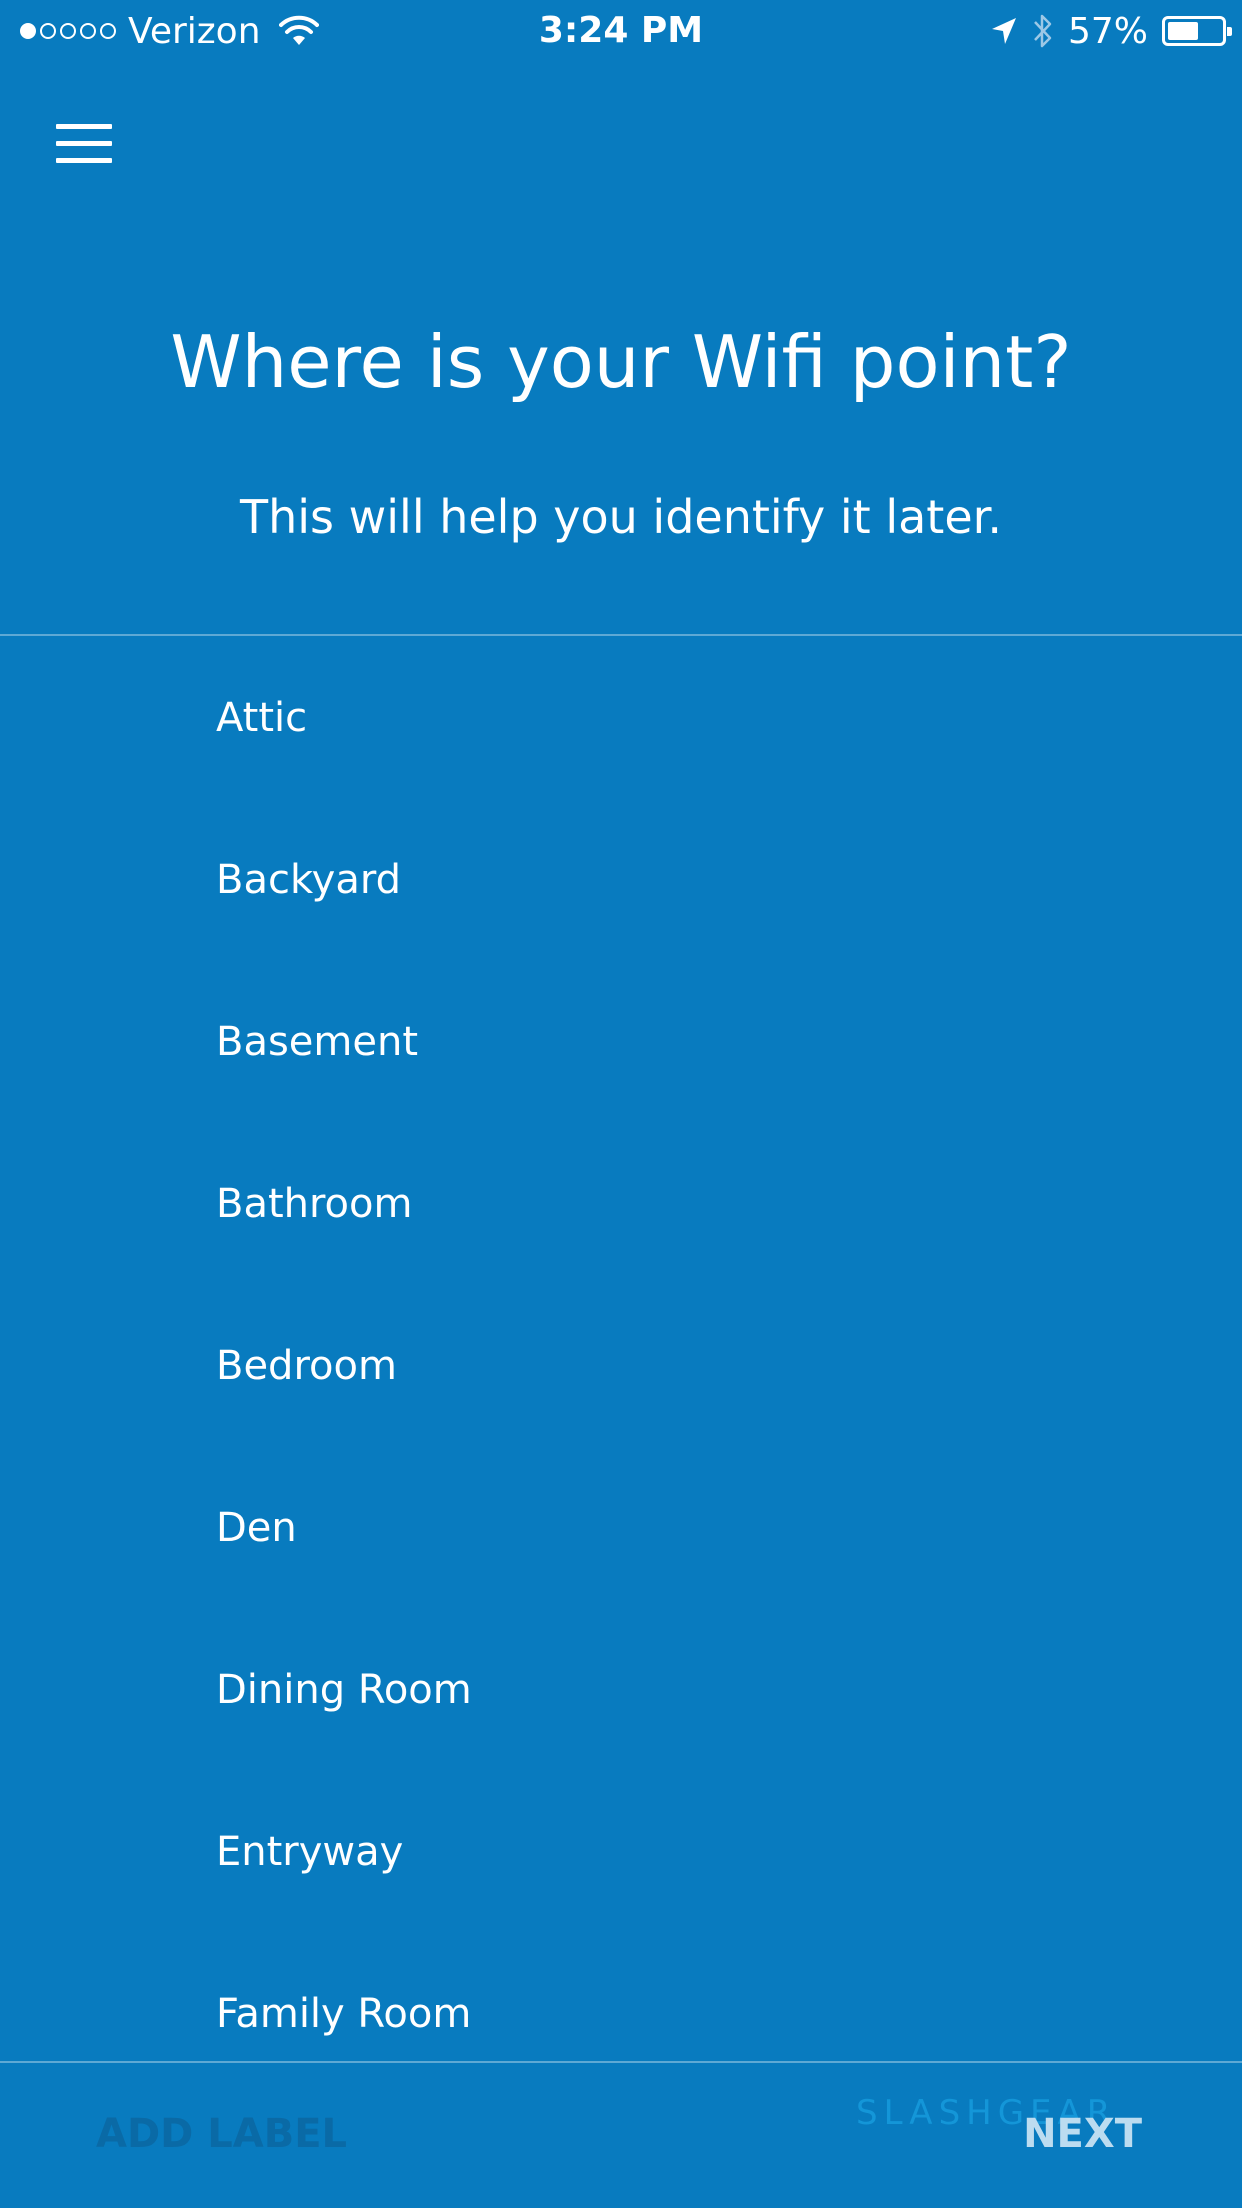 The image size is (1242, 2208). I want to click on page-subtitle: This will help you identify it later., so click(621, 517).